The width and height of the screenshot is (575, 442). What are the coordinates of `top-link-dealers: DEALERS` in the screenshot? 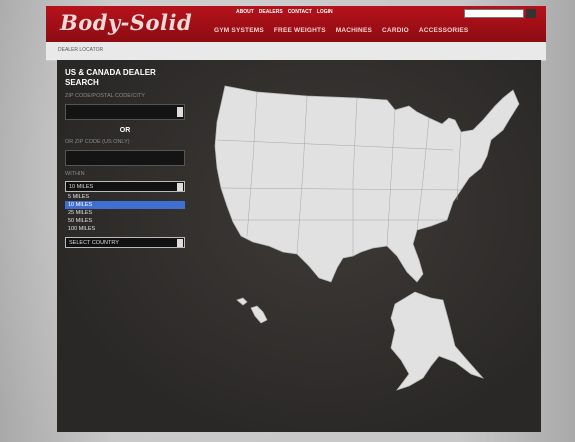 It's located at (271, 13).